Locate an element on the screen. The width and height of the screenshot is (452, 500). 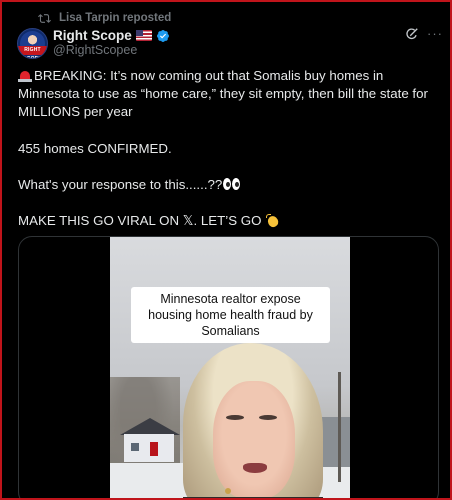
post-text-line4: MAKE THIS GO VIRAL ON 𝕏. LET’S GO is located at coordinates (228, 221).